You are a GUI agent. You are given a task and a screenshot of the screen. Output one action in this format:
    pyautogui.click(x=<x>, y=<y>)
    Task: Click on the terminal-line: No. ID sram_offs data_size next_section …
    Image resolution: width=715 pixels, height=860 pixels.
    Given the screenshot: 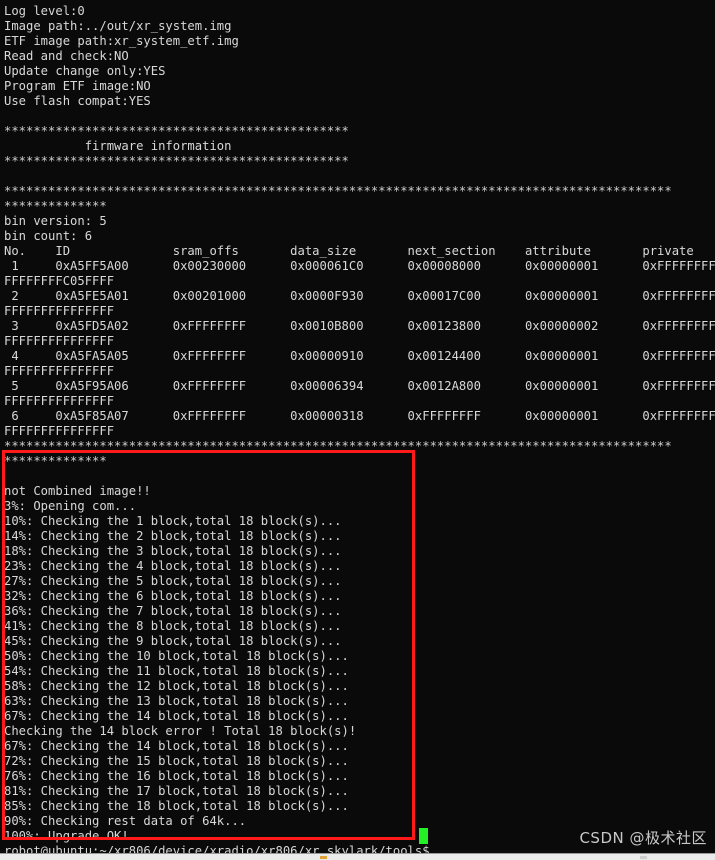 What is the action you would take?
    pyautogui.click(x=349, y=251)
    